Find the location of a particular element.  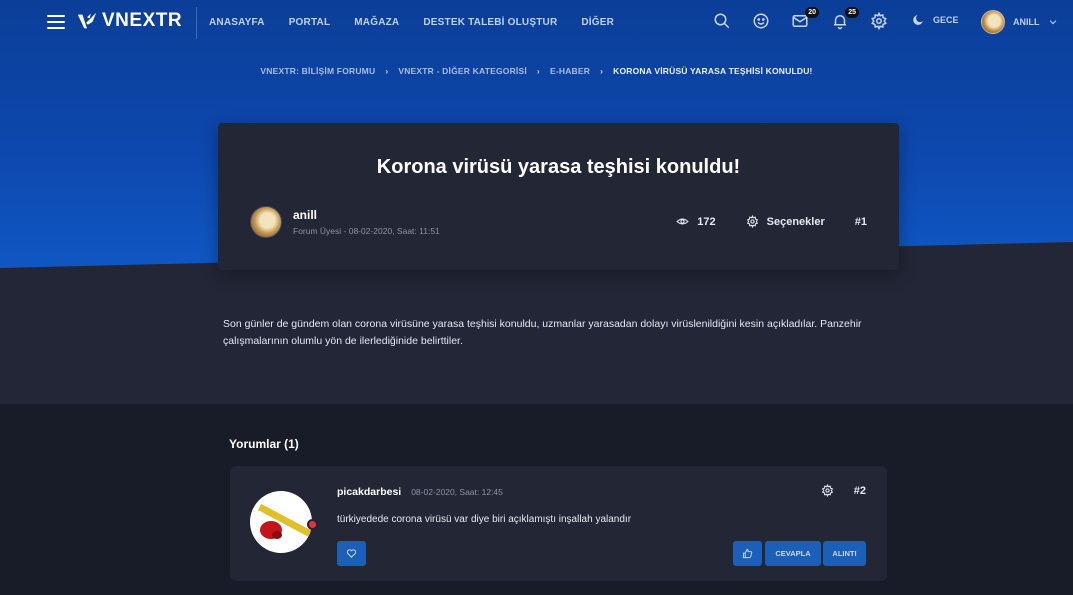

thumbs-up-icon is located at coordinates (747, 553).